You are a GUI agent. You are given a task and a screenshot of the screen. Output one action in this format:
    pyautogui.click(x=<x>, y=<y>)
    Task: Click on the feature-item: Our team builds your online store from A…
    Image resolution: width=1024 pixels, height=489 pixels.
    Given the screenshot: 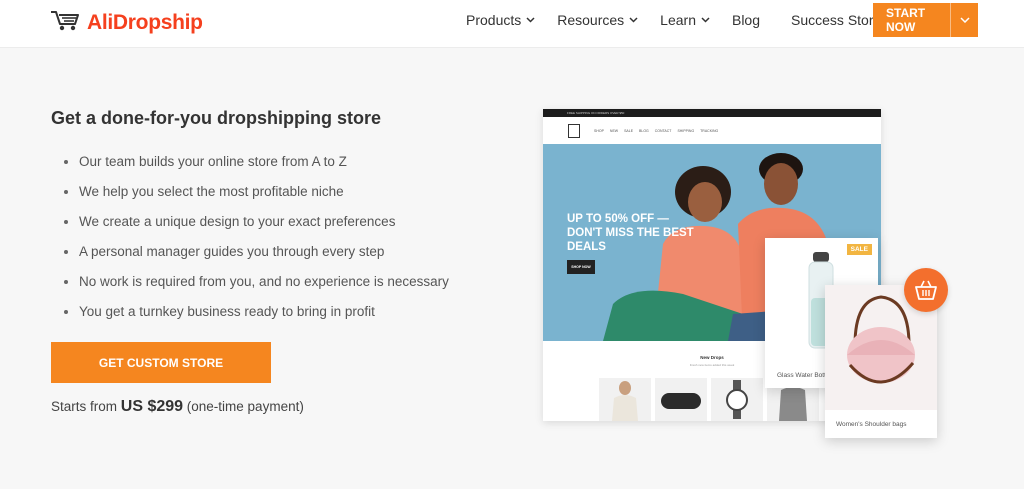 What is the action you would take?
    pyautogui.click(x=256, y=167)
    